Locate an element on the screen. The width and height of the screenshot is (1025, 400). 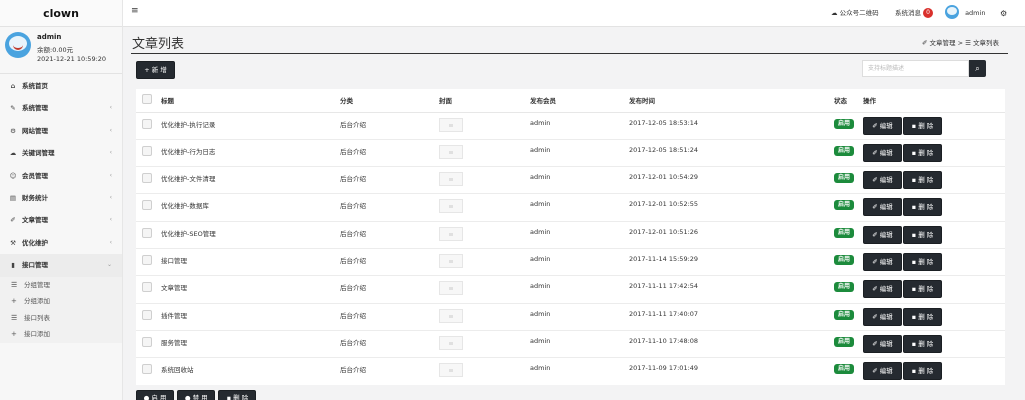
sidebar-item-8: ▮ 接口管理 ⌄ is located at coordinates (61, 265).